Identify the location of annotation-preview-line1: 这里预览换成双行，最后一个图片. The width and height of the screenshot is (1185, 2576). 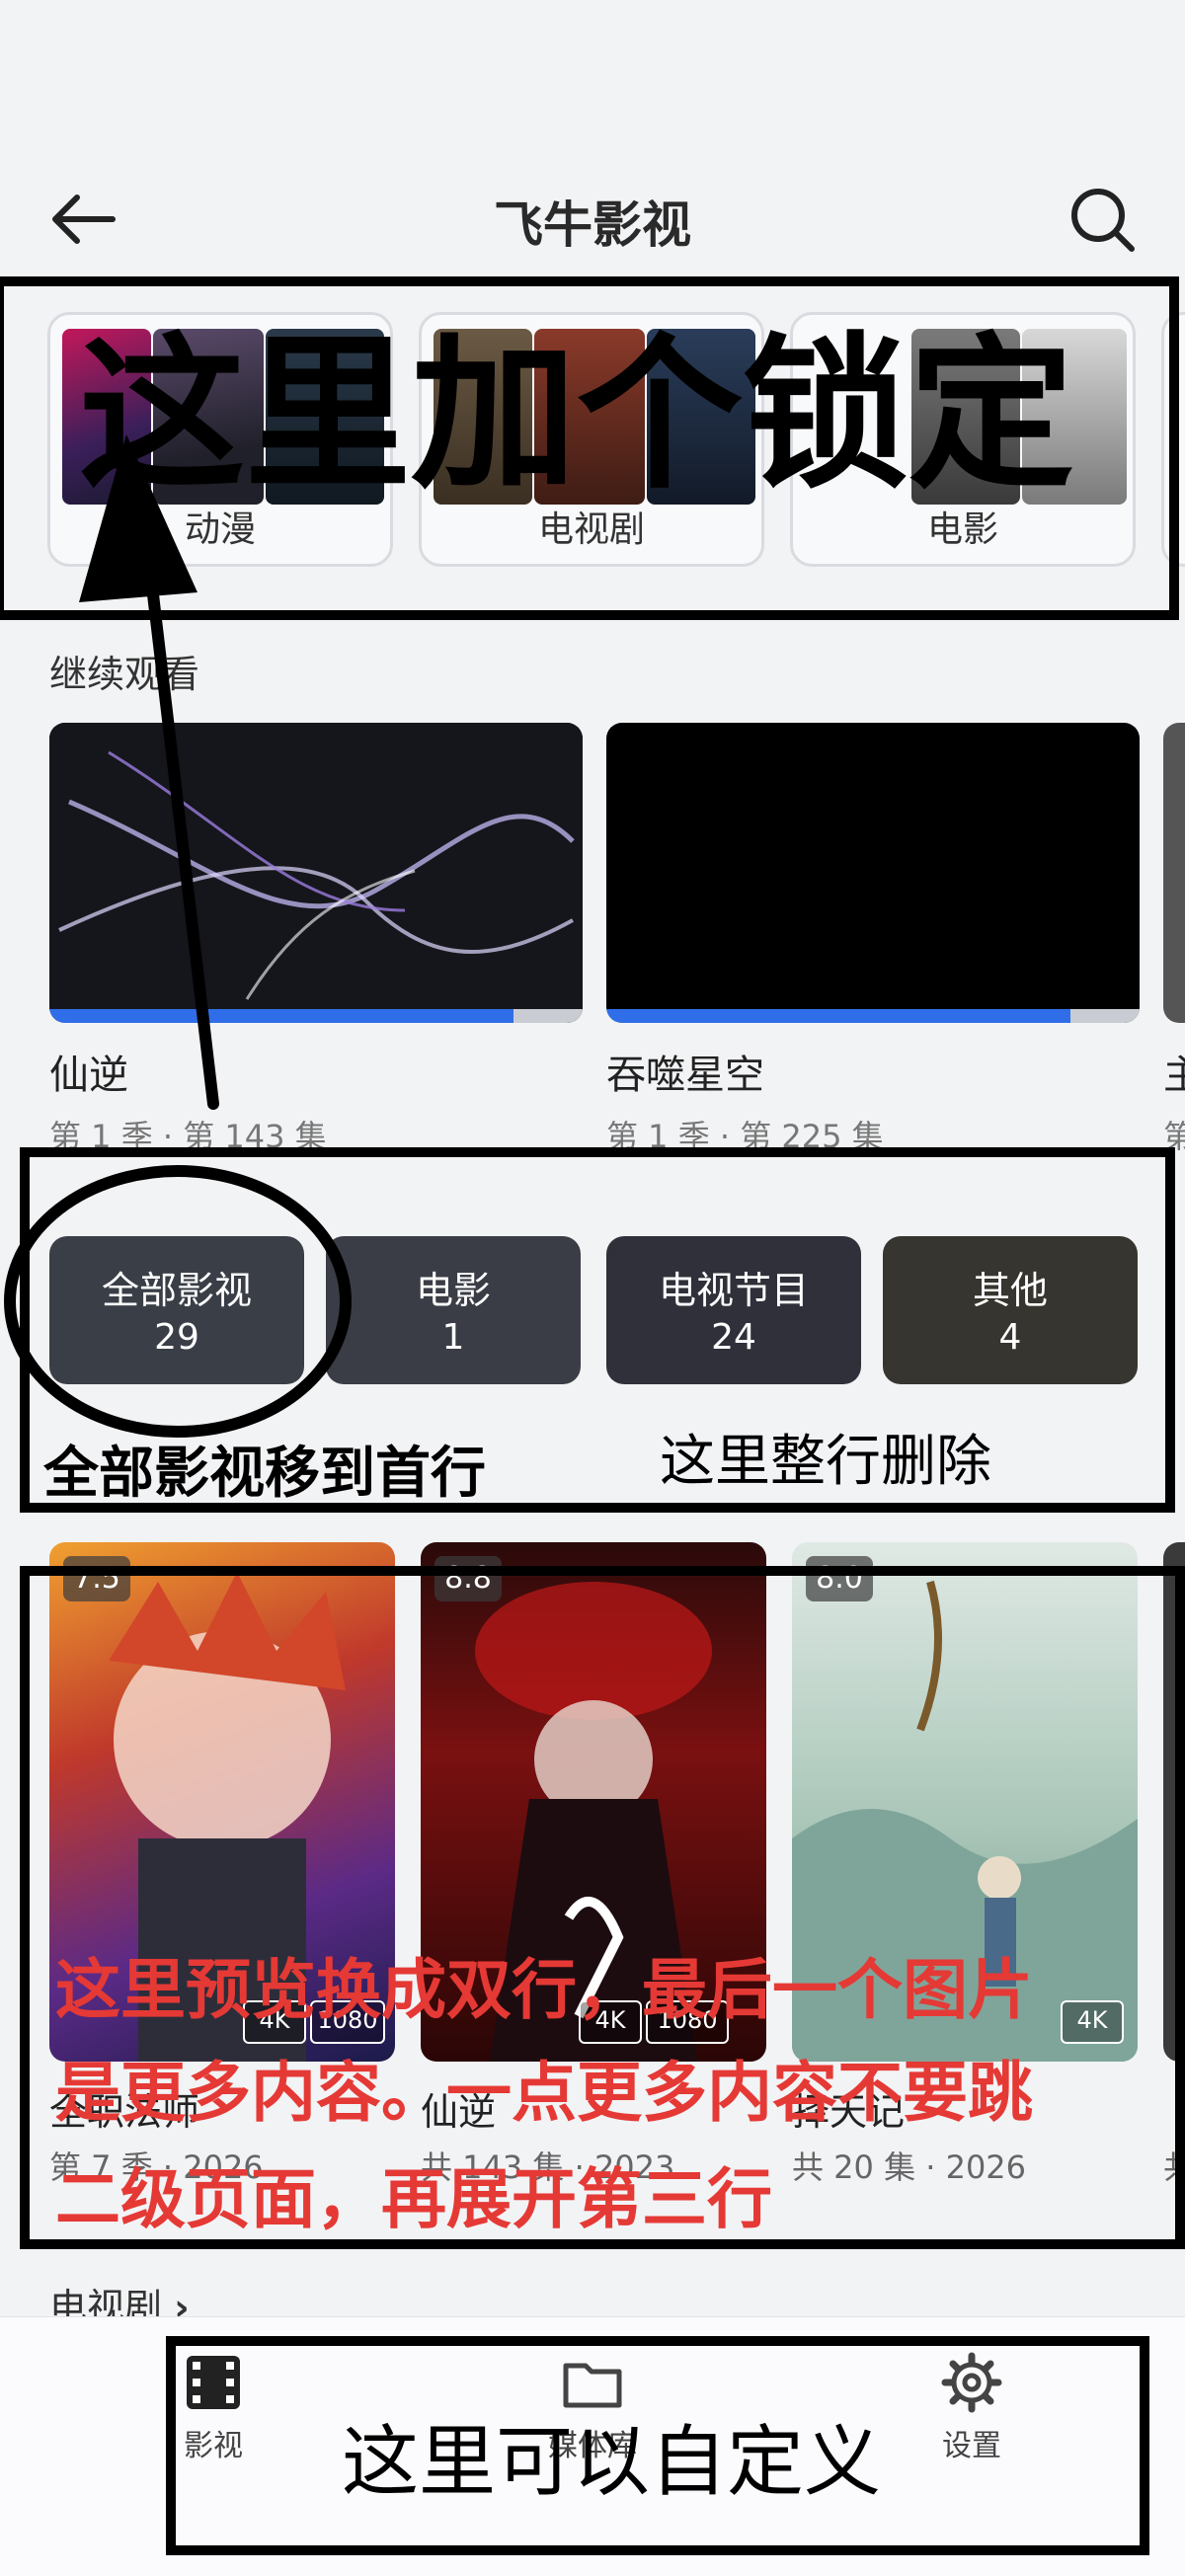
(544, 1990).